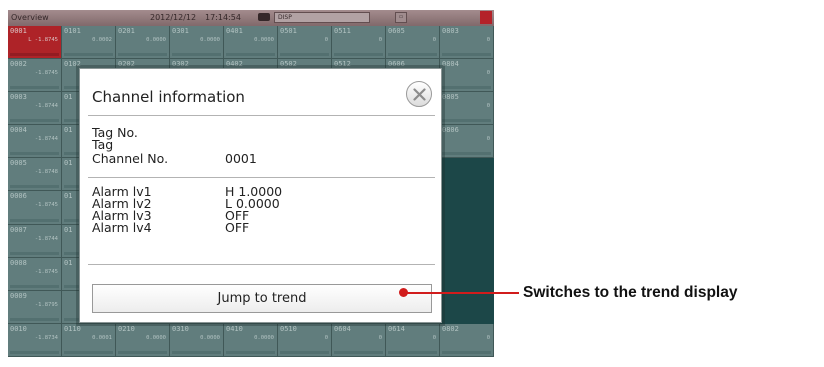 Image resolution: width=824 pixels, height=367 pixels. I want to click on alarm-lv4-value: OFF, so click(237, 227).